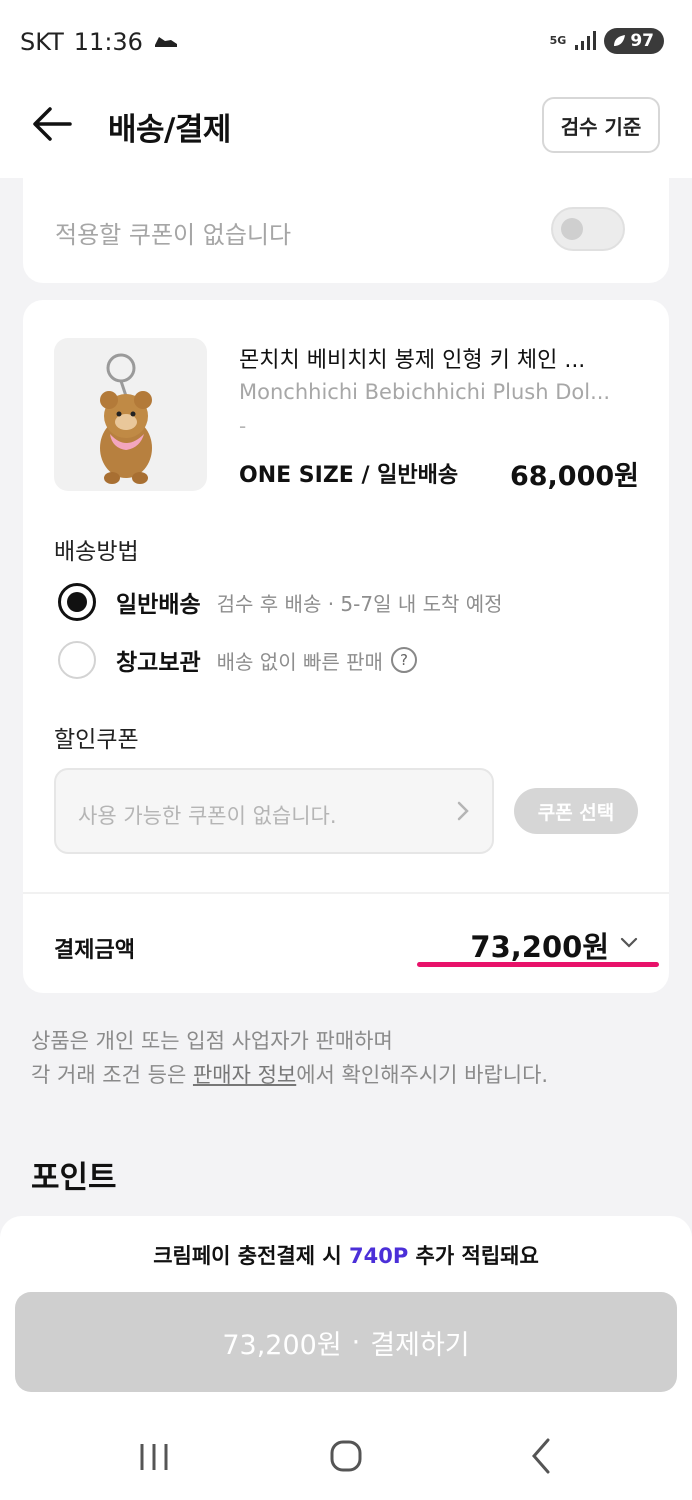  Describe the element at coordinates (463, 811) in the screenshot. I see `chevron-right-icon` at that location.